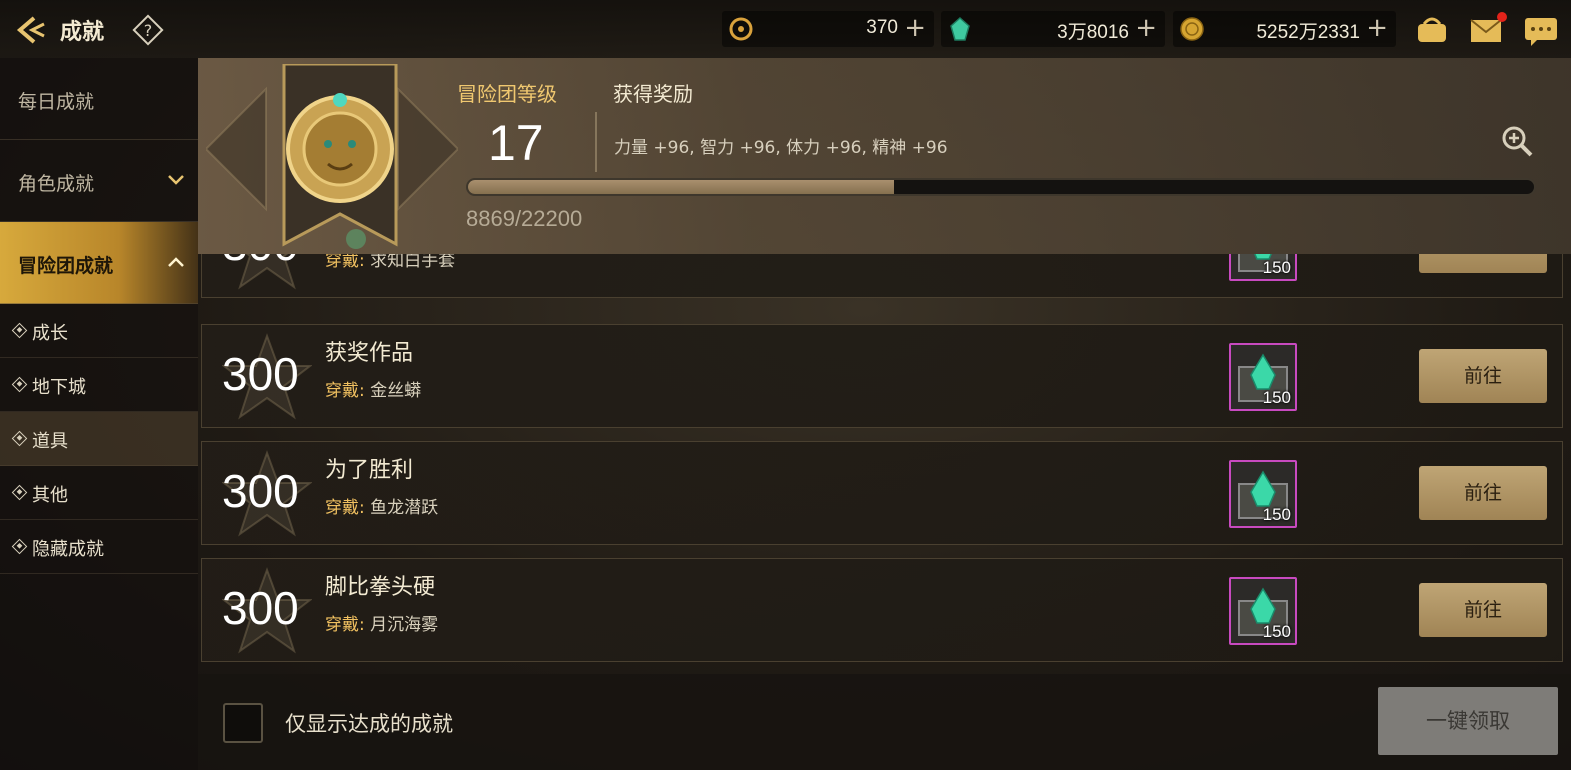 This screenshot has width=1571, height=770. What do you see at coordinates (1053, 29) in the screenshot?
I see `currency-gem: 3万8016 +` at bounding box center [1053, 29].